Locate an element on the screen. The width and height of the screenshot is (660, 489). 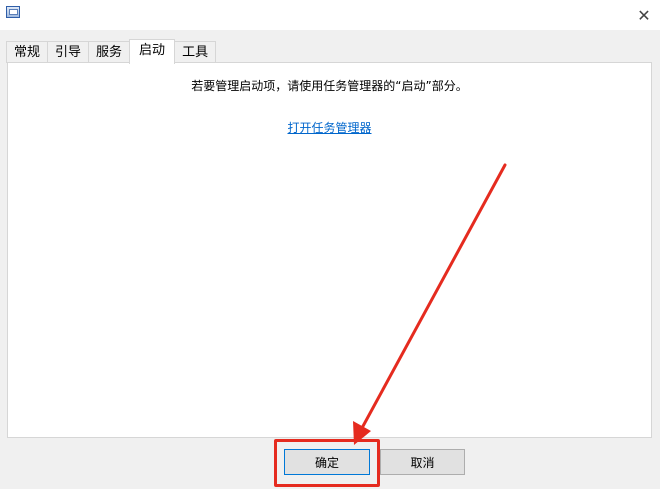
annotation-arrow-head is located at coordinates (362, 433).